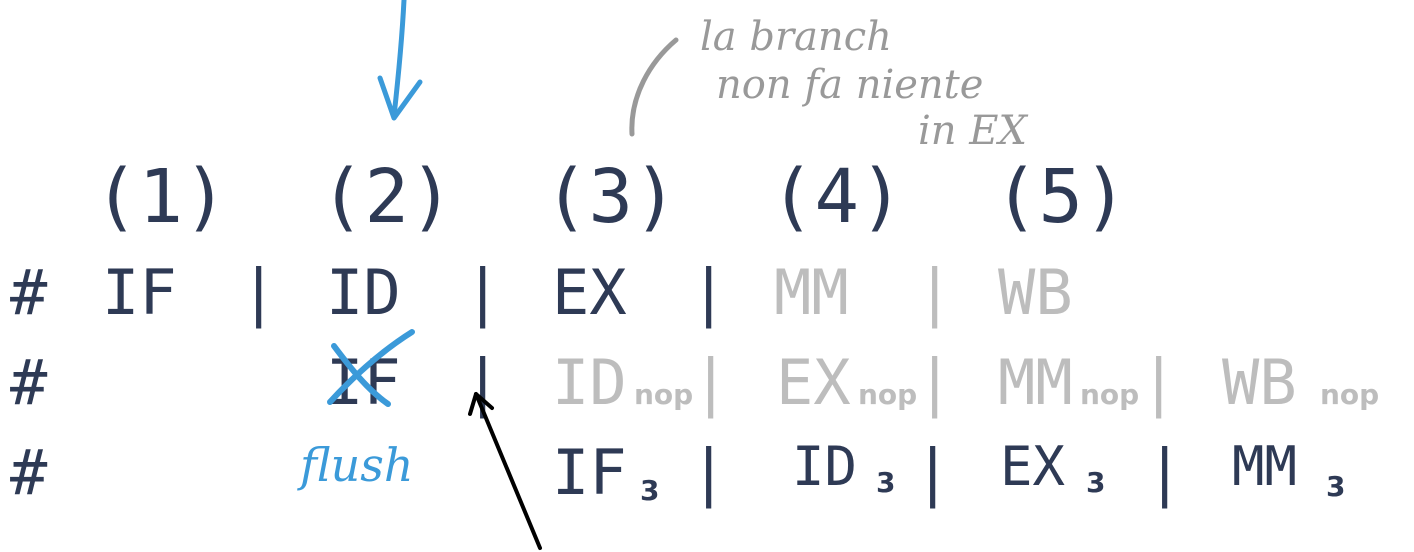 Image resolution: width=1414 pixels, height=552 pixels. What do you see at coordinates (371, 368) in the screenshot?
I see `flush-crossout` at bounding box center [371, 368].